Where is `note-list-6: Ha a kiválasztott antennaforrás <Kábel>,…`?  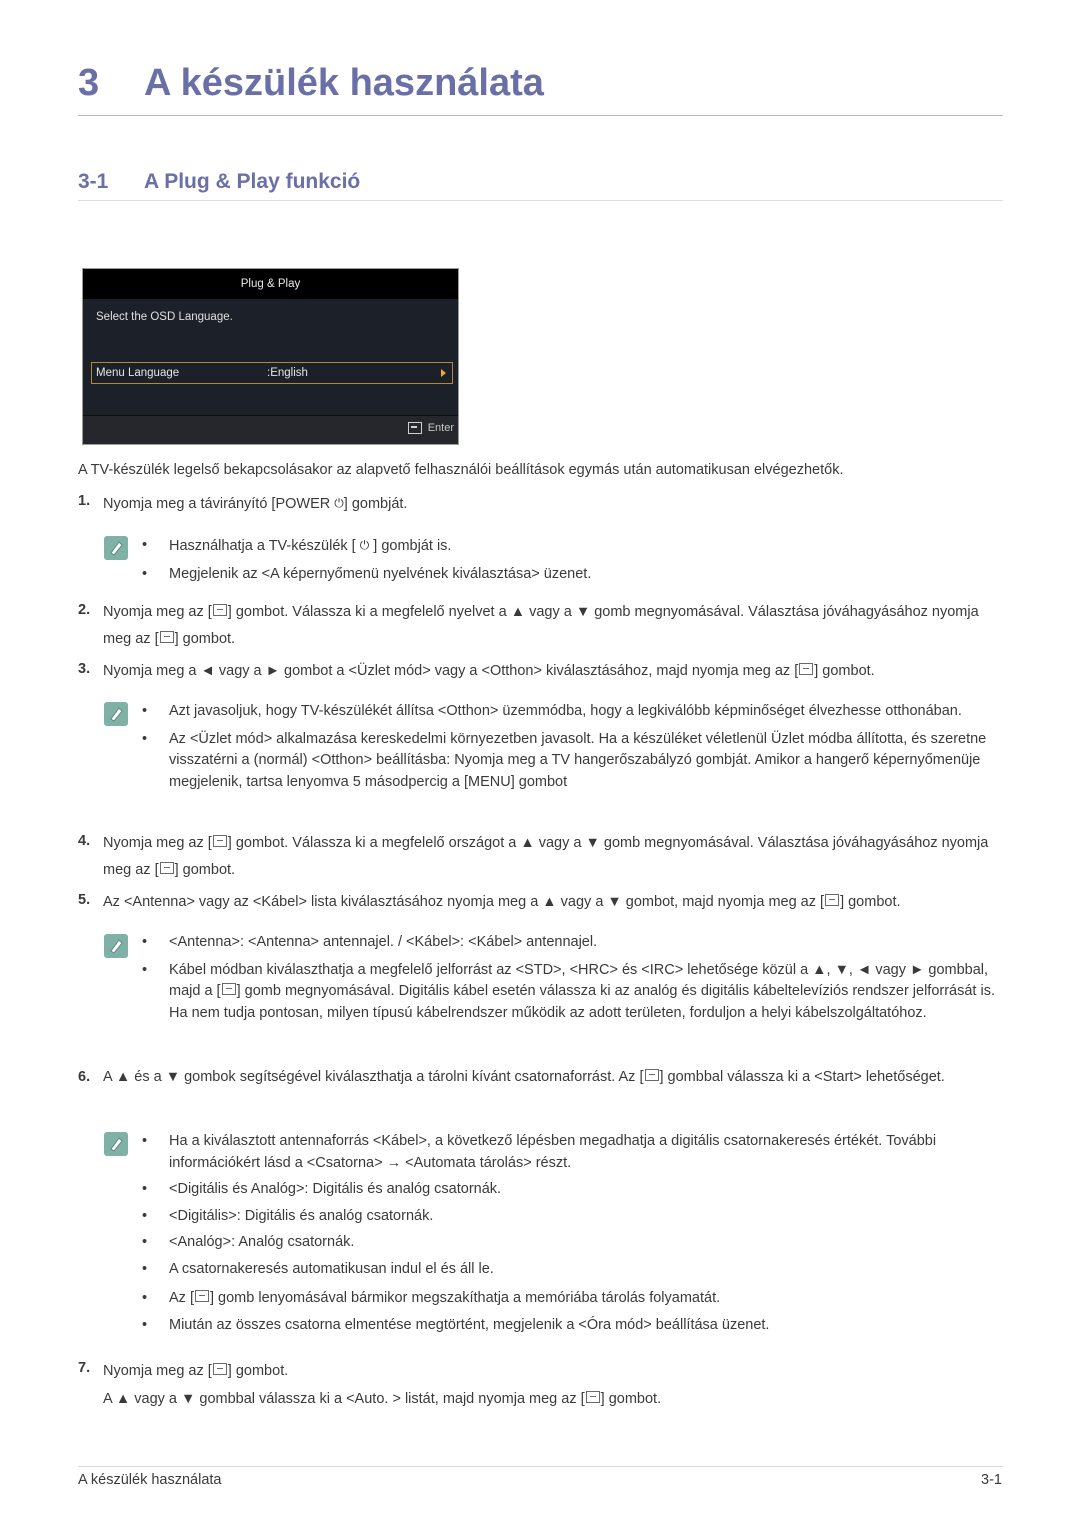 note-list-6: Ha a kiválasztott antennaforrás <Kábel>,… is located at coordinates (575, 1233).